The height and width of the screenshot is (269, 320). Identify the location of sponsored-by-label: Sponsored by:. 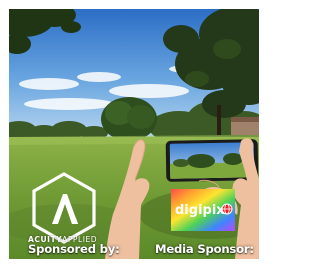
(74, 249).